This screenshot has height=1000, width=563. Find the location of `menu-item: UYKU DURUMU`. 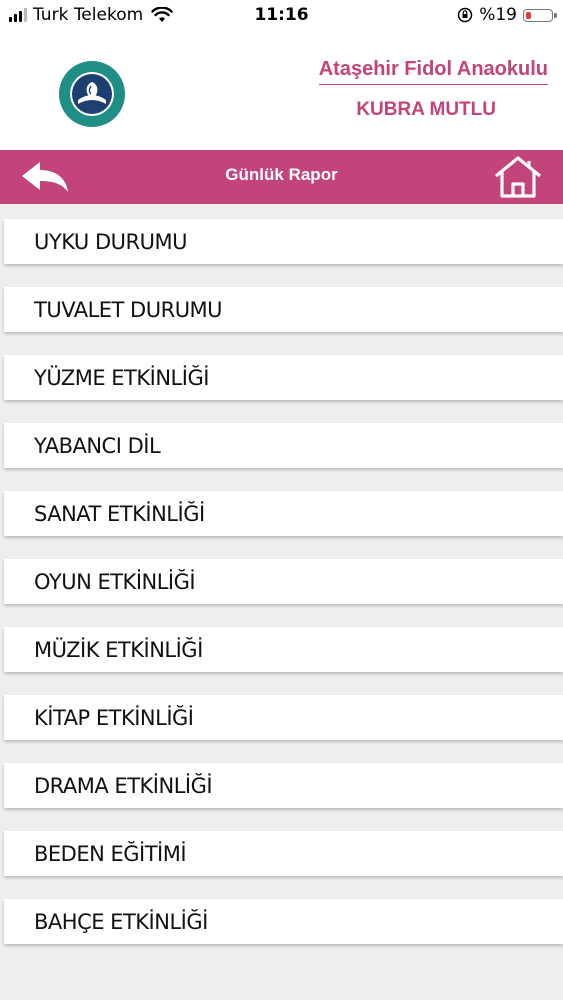

menu-item: UYKU DURUMU is located at coordinates (283, 241).